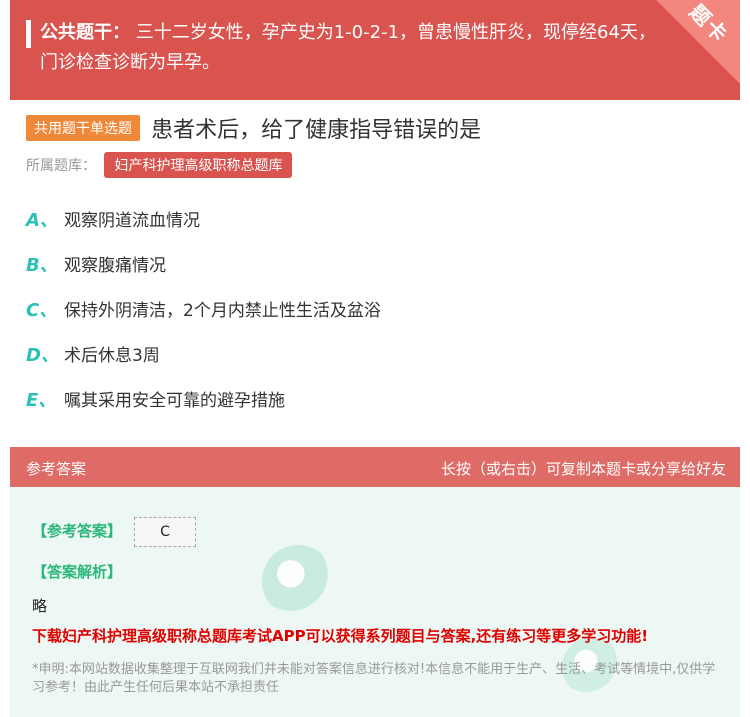 This screenshot has width=750, height=717. Describe the element at coordinates (77, 531) in the screenshot. I see `answer-label: 【参考答案】` at that location.